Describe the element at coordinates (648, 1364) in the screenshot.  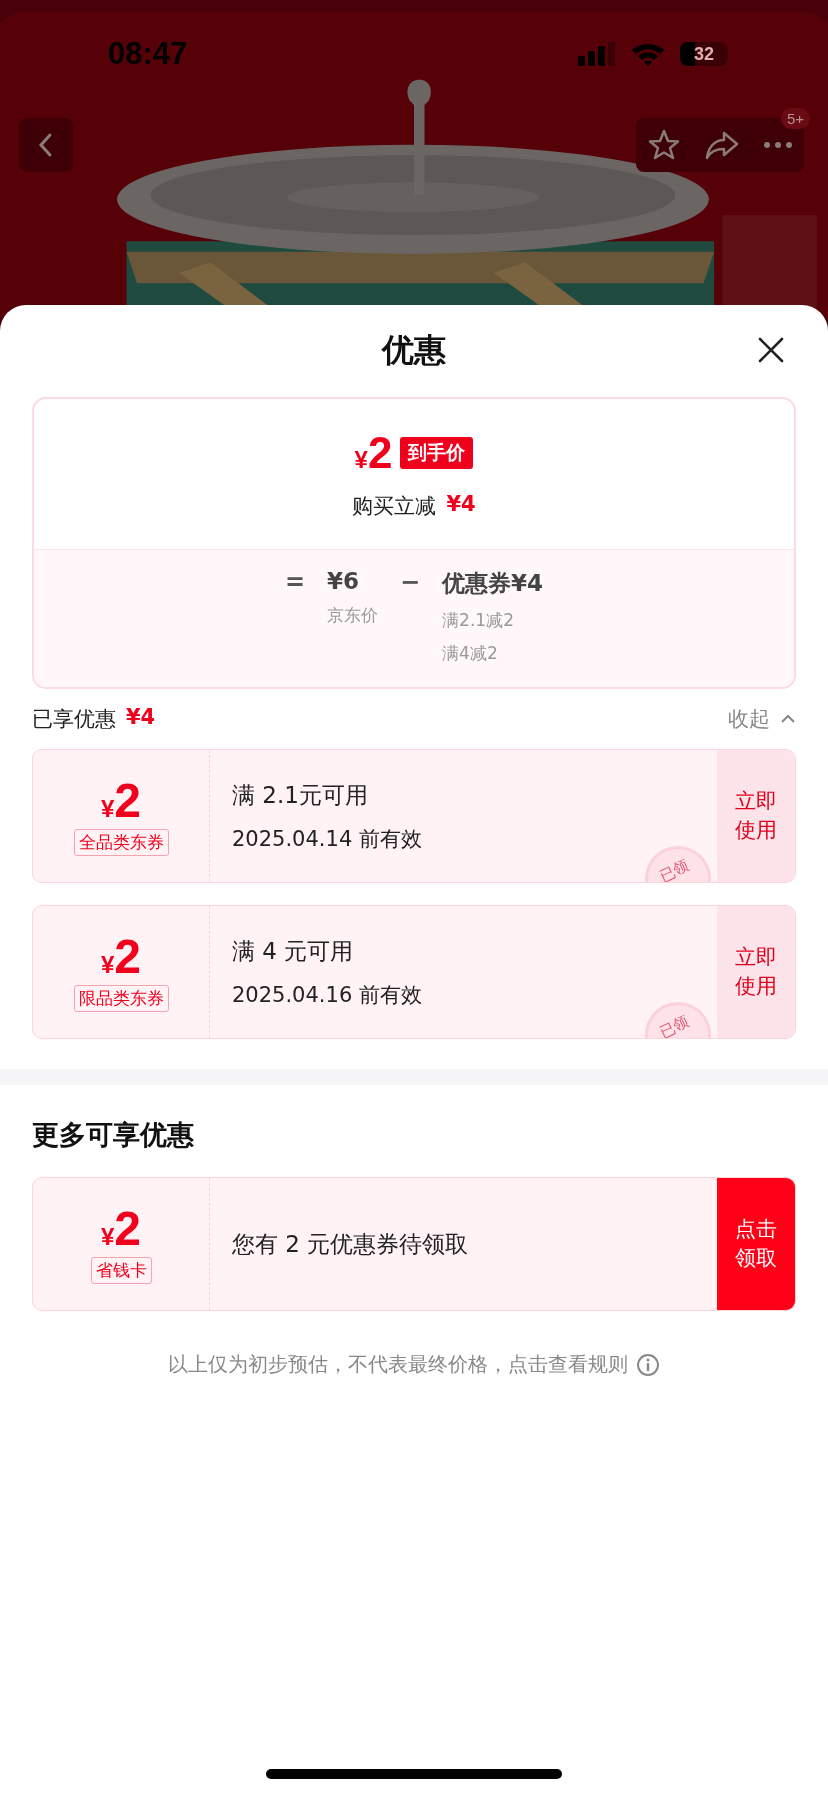
I see `info-icon` at that location.